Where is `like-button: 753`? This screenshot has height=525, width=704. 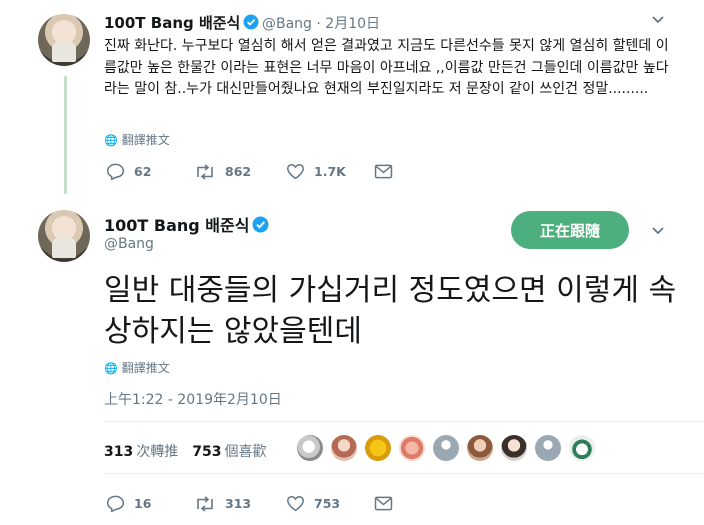 like-button: 753 is located at coordinates (330, 503).